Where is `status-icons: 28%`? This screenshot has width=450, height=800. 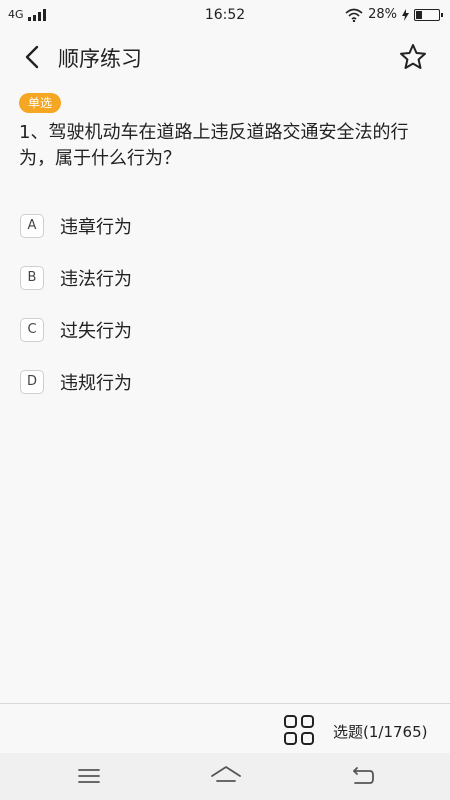 status-icons: 28% is located at coordinates (394, 14).